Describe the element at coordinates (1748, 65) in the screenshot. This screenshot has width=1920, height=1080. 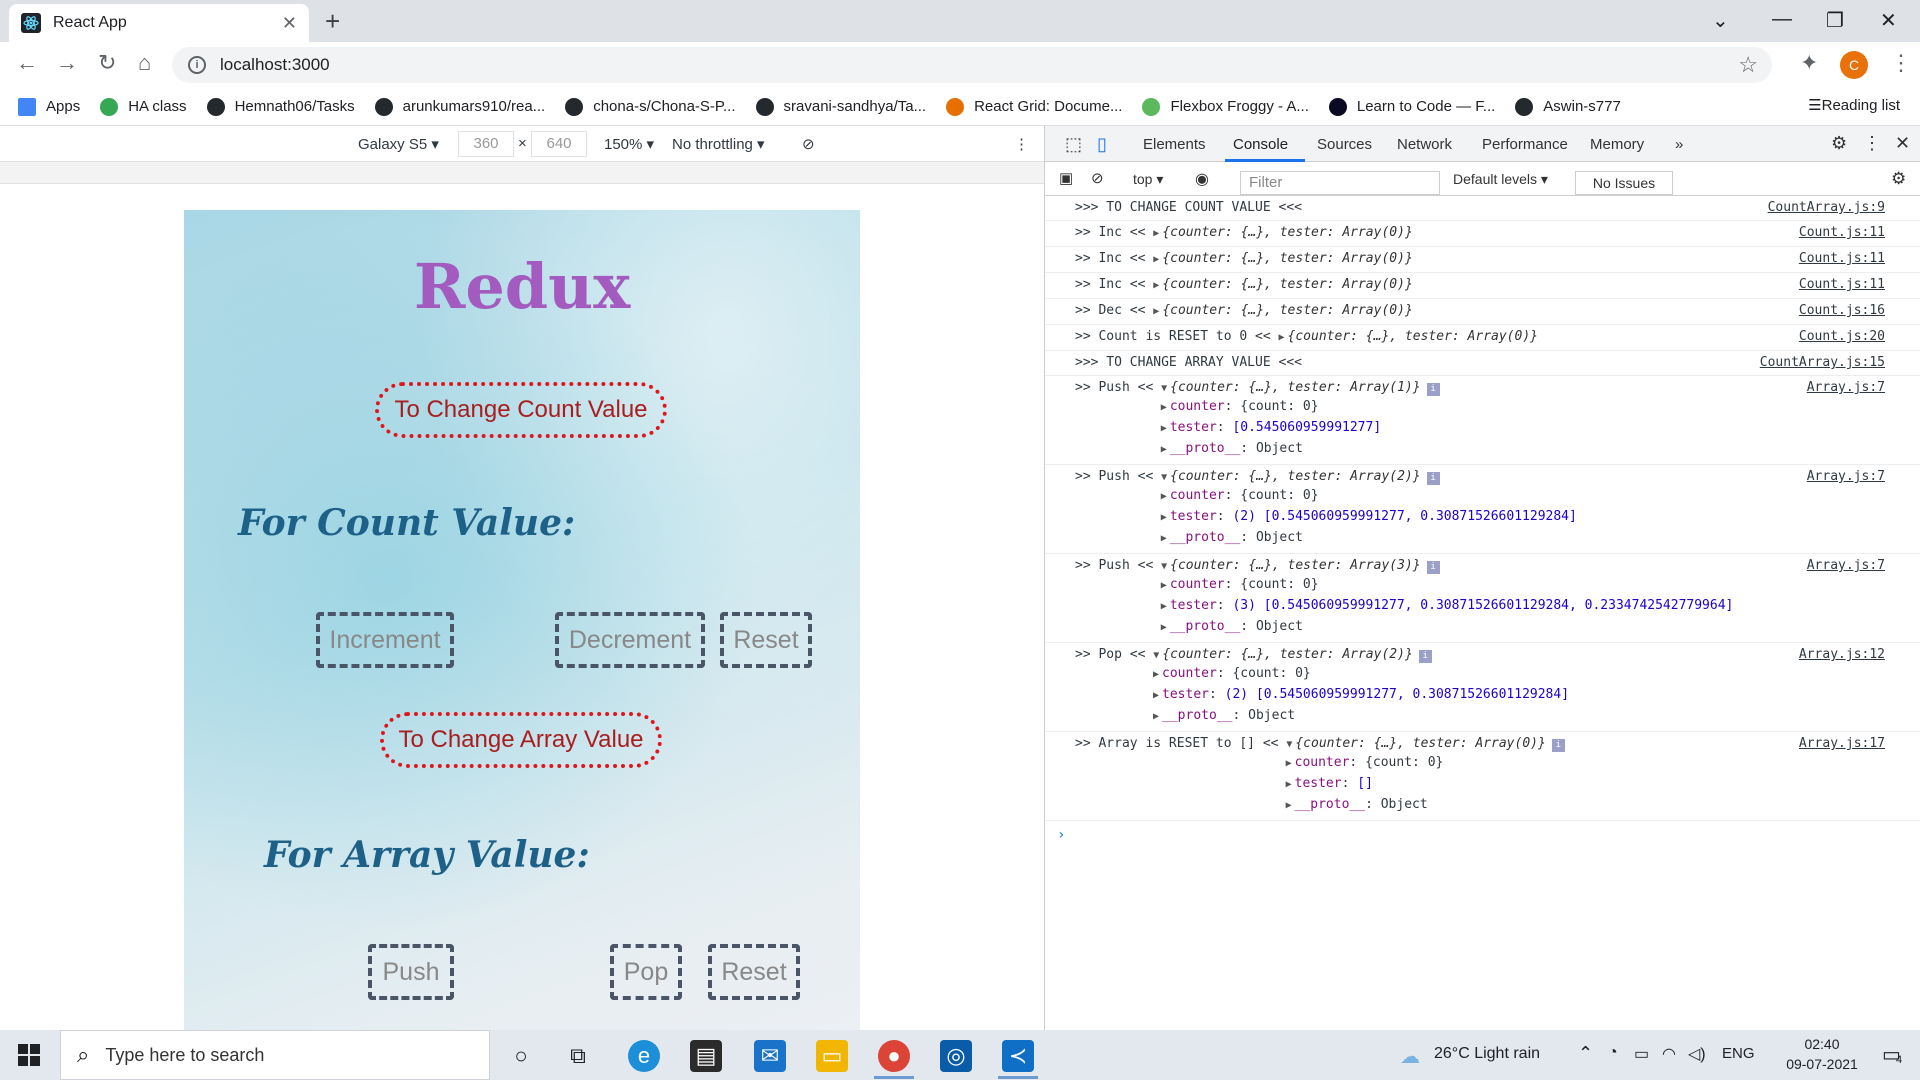
I see `bookmark-star-icon: ☆` at that location.